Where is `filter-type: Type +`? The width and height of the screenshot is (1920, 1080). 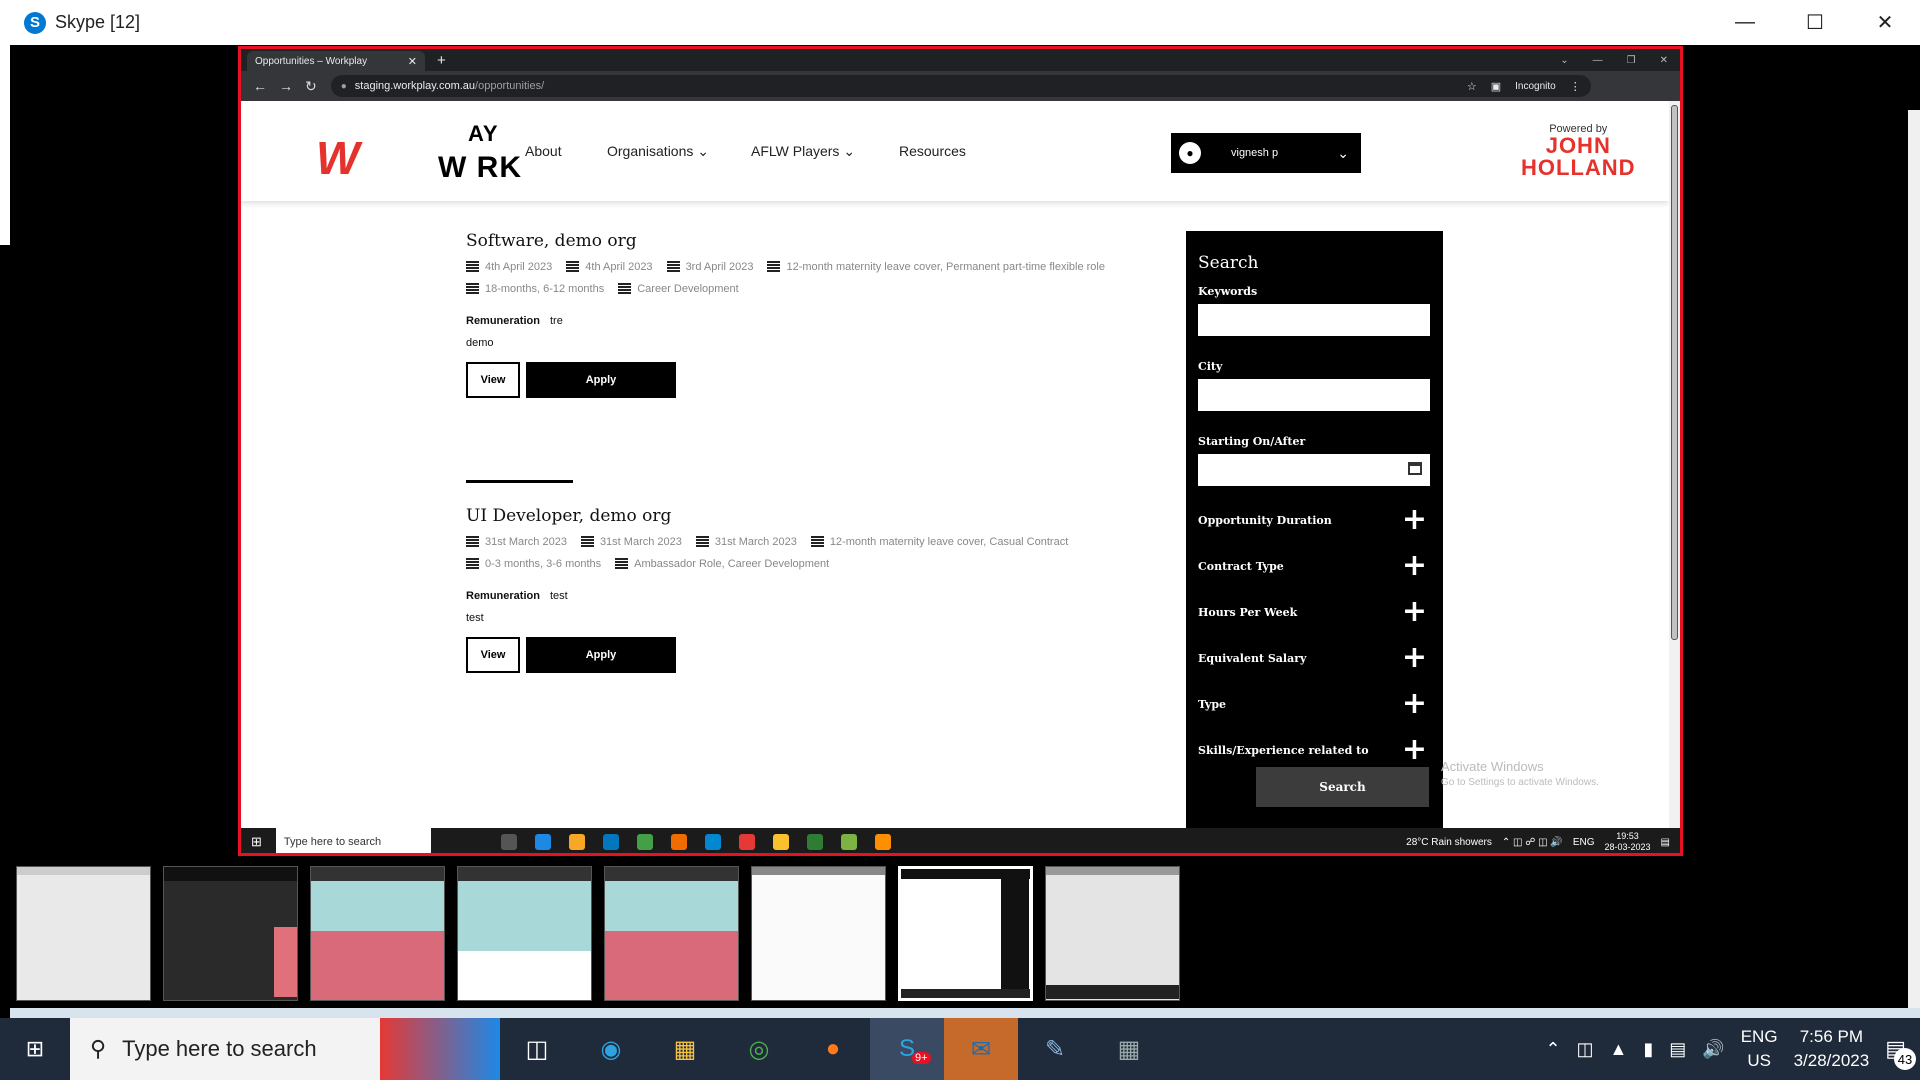 filter-type: Type + is located at coordinates (1314, 704).